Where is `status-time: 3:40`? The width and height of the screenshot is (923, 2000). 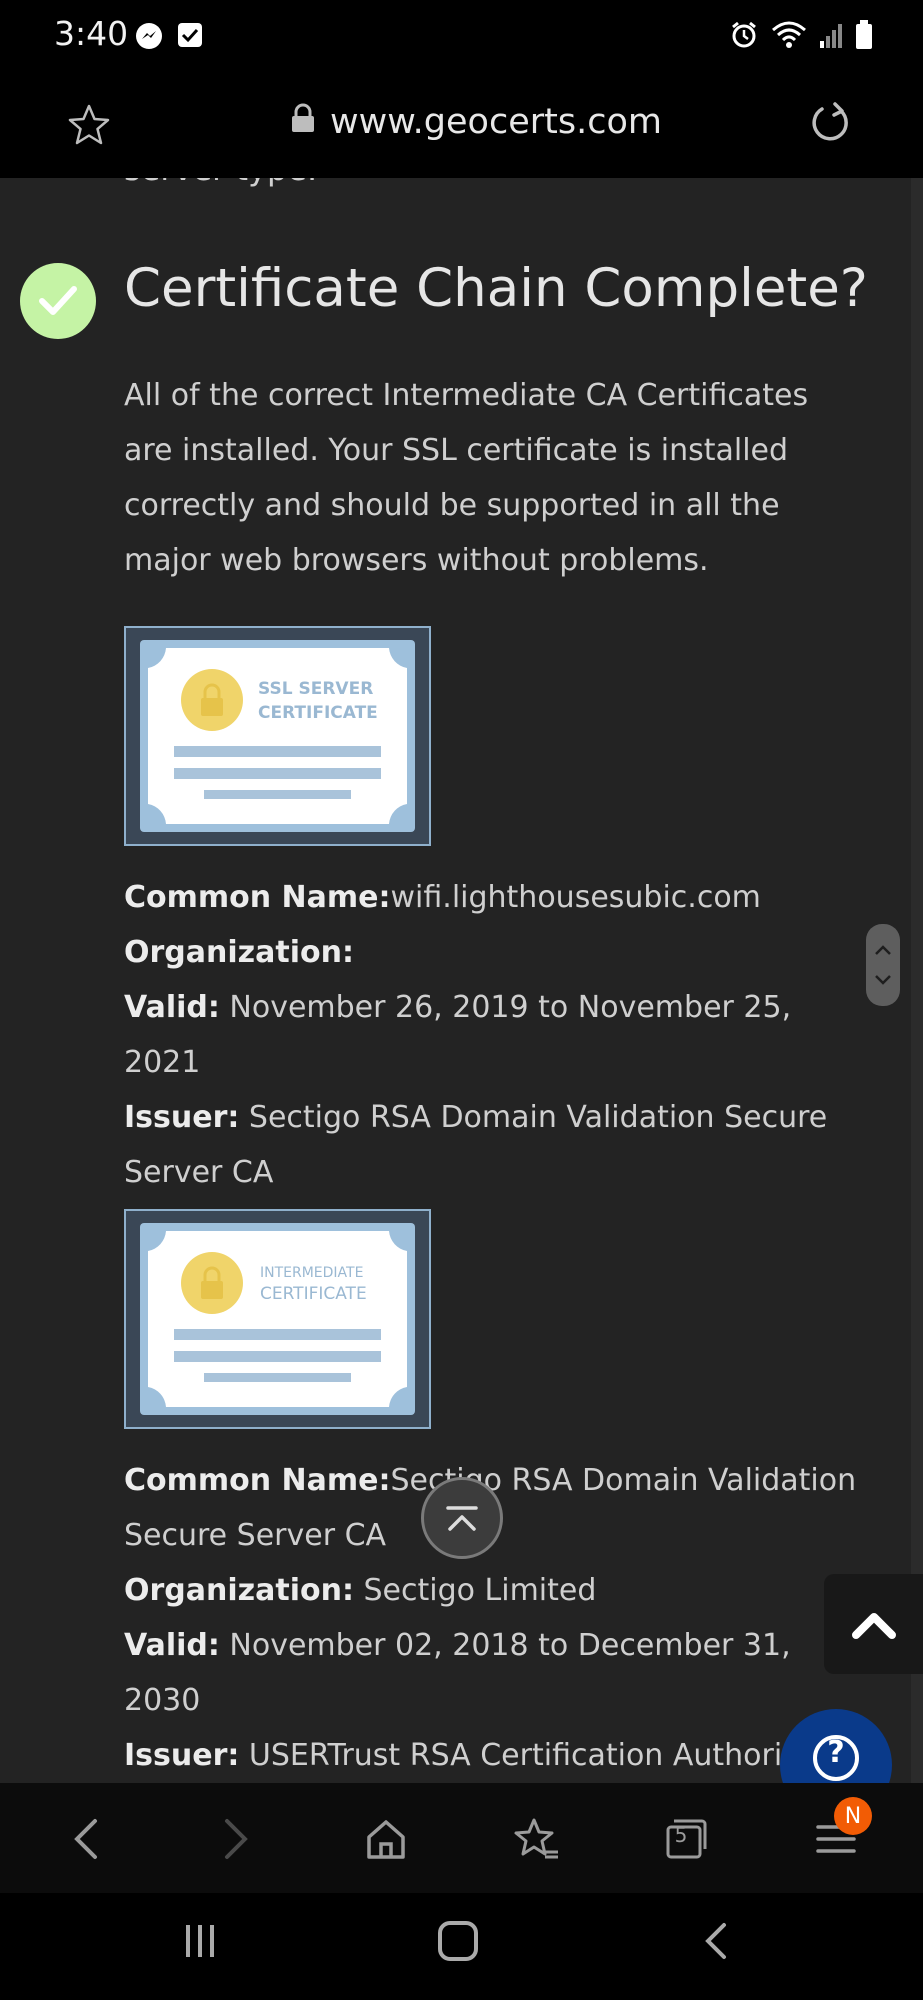 status-time: 3:40 is located at coordinates (91, 33).